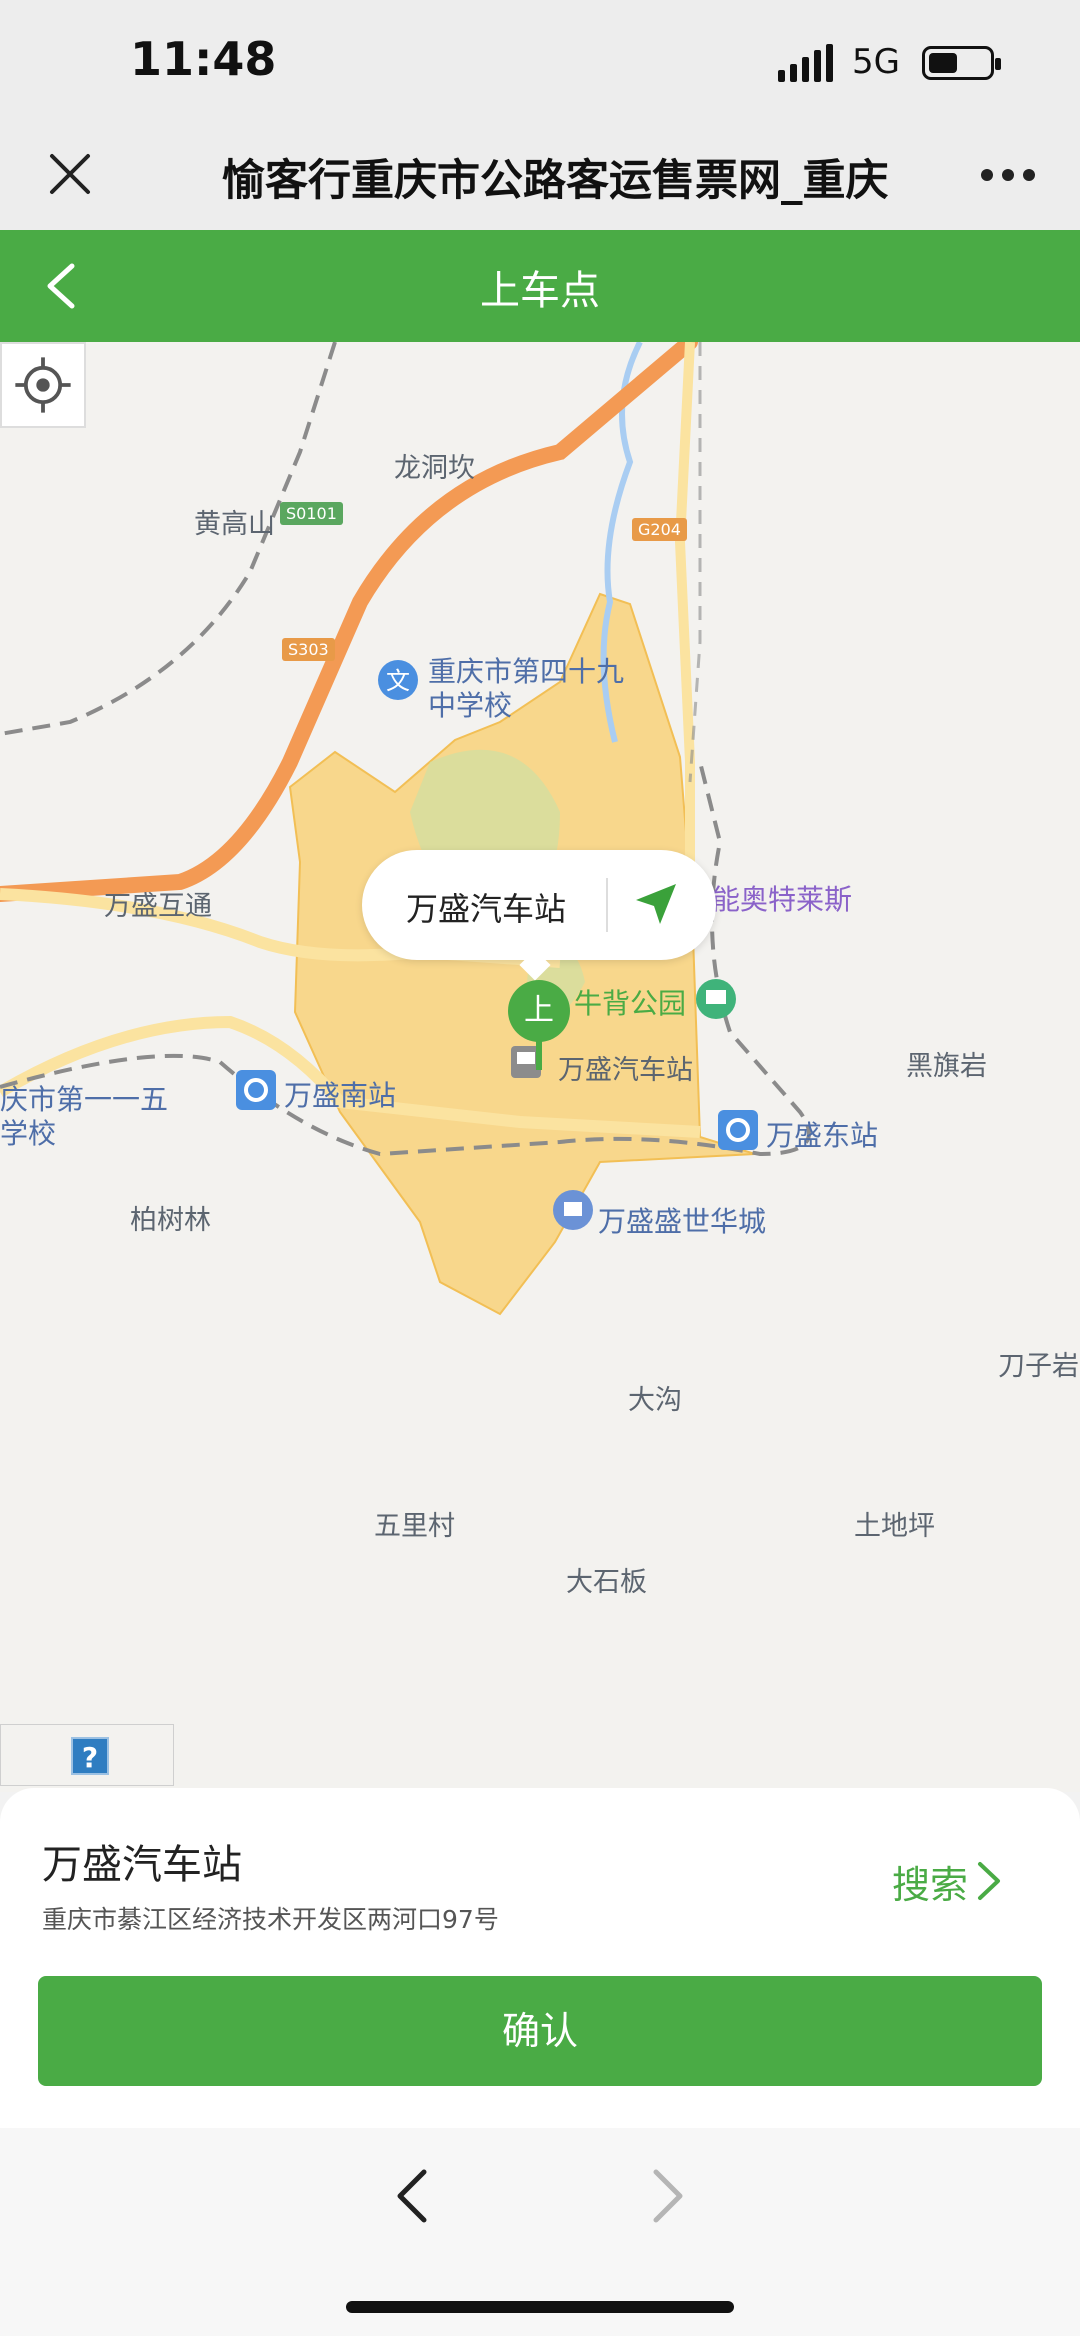 The image size is (1080, 2336). Describe the element at coordinates (989, 1881) in the screenshot. I see `chevron-right-icon` at that location.